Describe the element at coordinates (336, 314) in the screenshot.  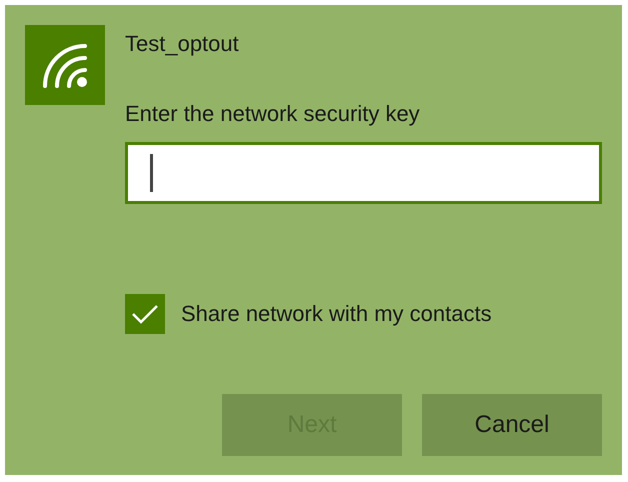
I see `checkbox-label: Share network with my contacts` at that location.